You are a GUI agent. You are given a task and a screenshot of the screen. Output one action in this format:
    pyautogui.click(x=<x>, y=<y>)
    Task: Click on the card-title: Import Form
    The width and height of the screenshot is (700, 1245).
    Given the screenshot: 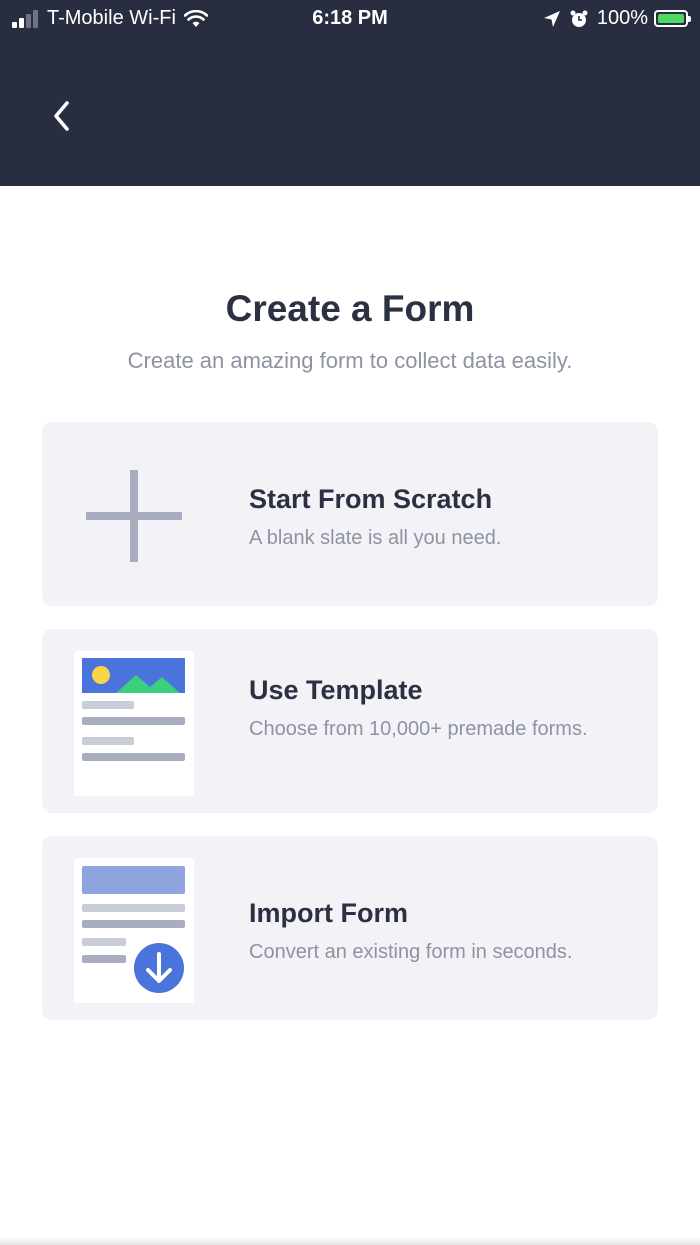 What is the action you would take?
    pyautogui.click(x=328, y=913)
    